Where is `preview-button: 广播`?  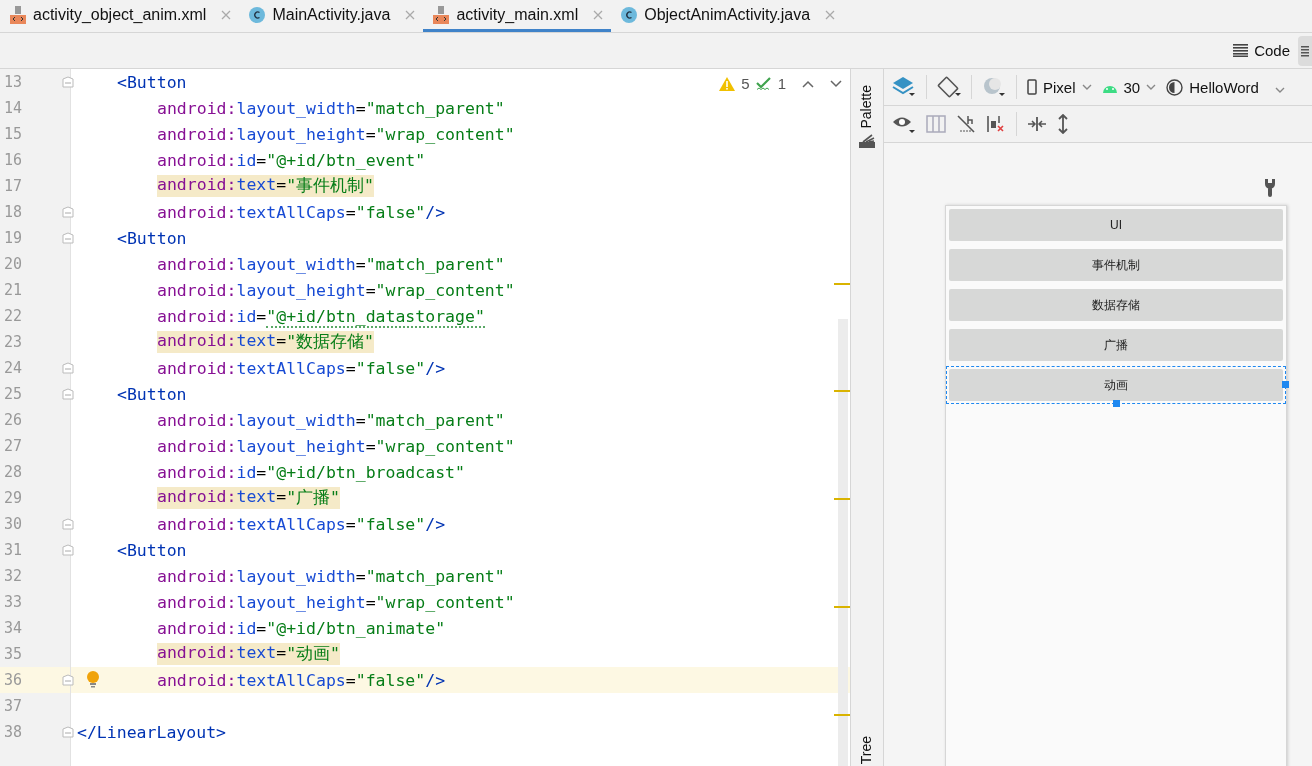 preview-button: 广播 is located at coordinates (1116, 345).